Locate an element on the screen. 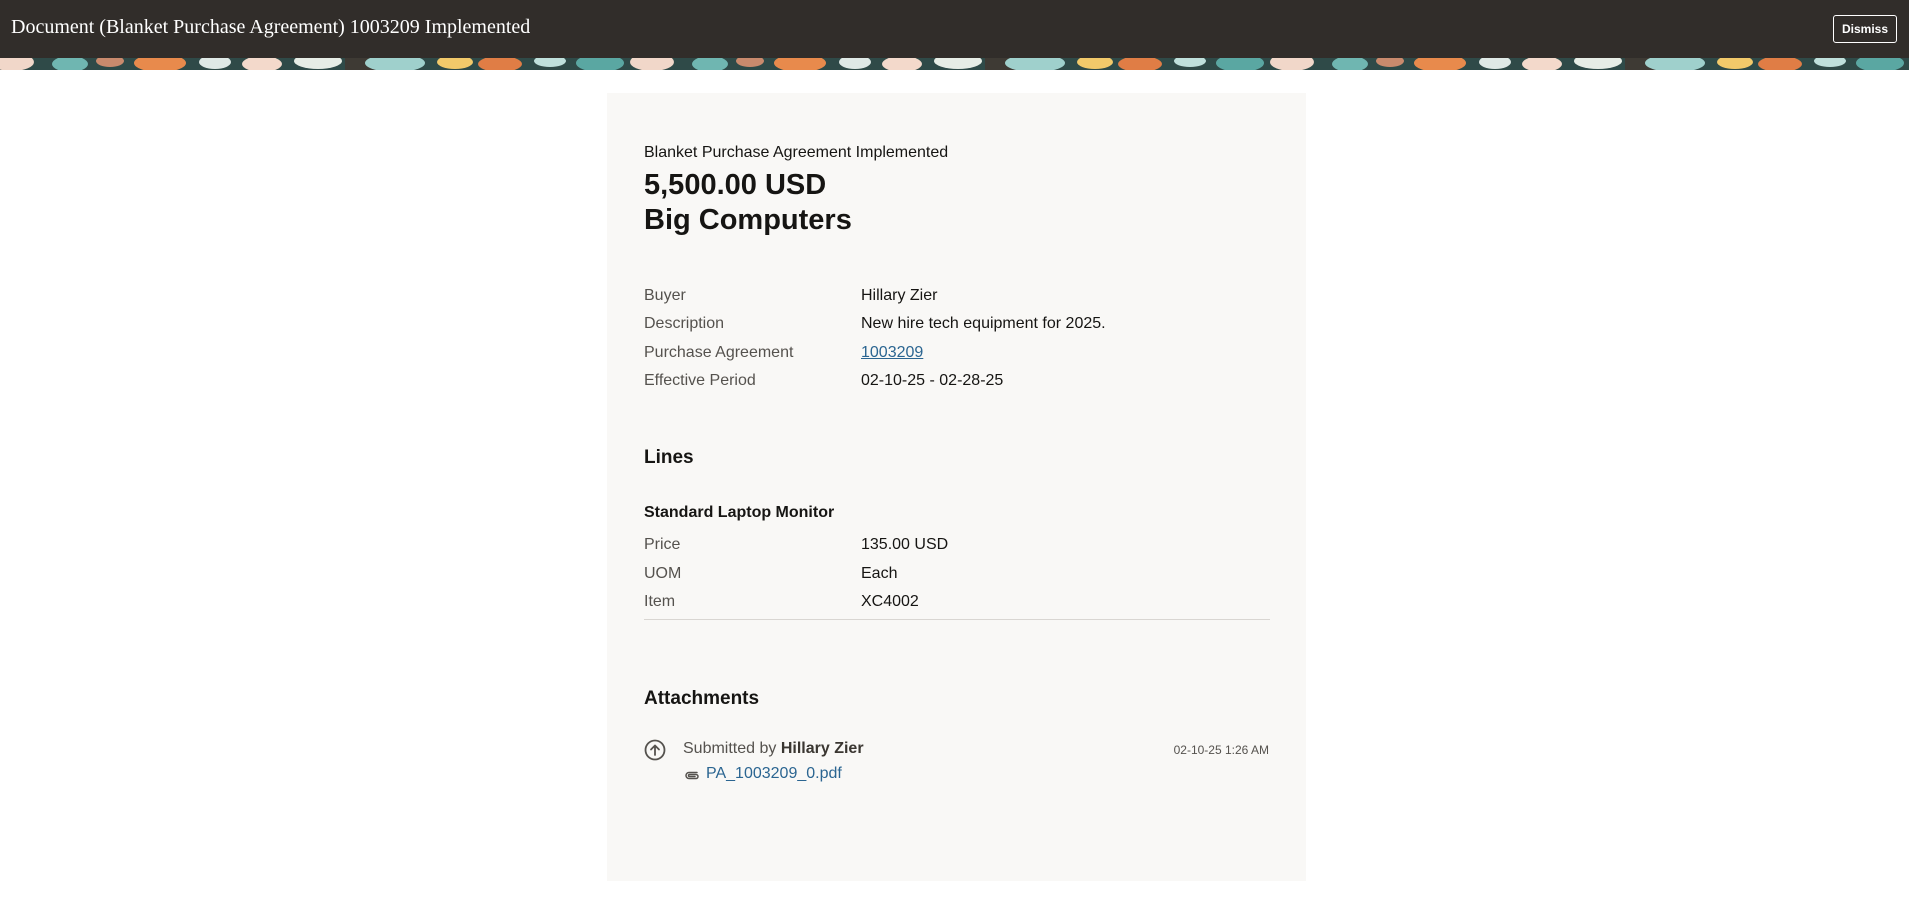 Image resolution: width=1909 pixels, height=919 pixels. effective-period-label: Effective Period is located at coordinates (700, 380).